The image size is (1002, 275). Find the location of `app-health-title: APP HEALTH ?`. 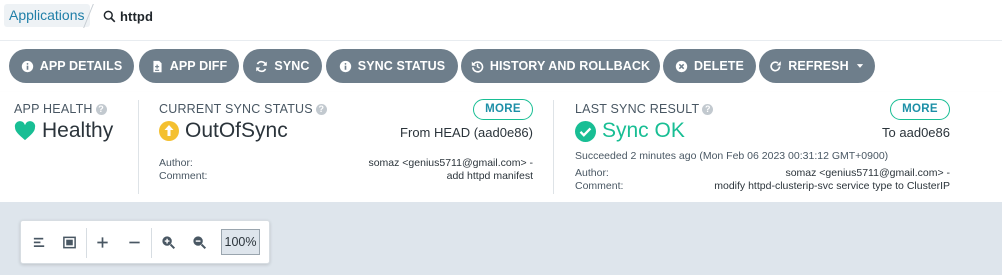

app-health-title: APP HEALTH ? is located at coordinates (60, 109).